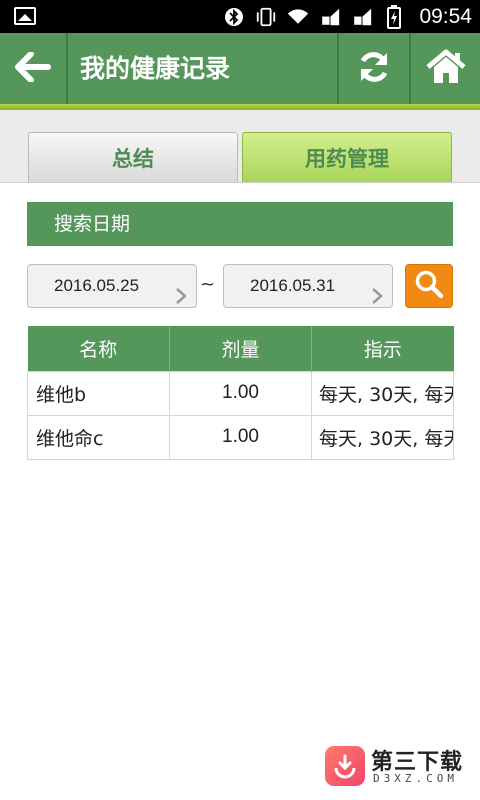 The width and height of the screenshot is (480, 800). Describe the element at coordinates (240, 146) in the screenshot. I see `tab-bar: 总结 用药管理` at that location.